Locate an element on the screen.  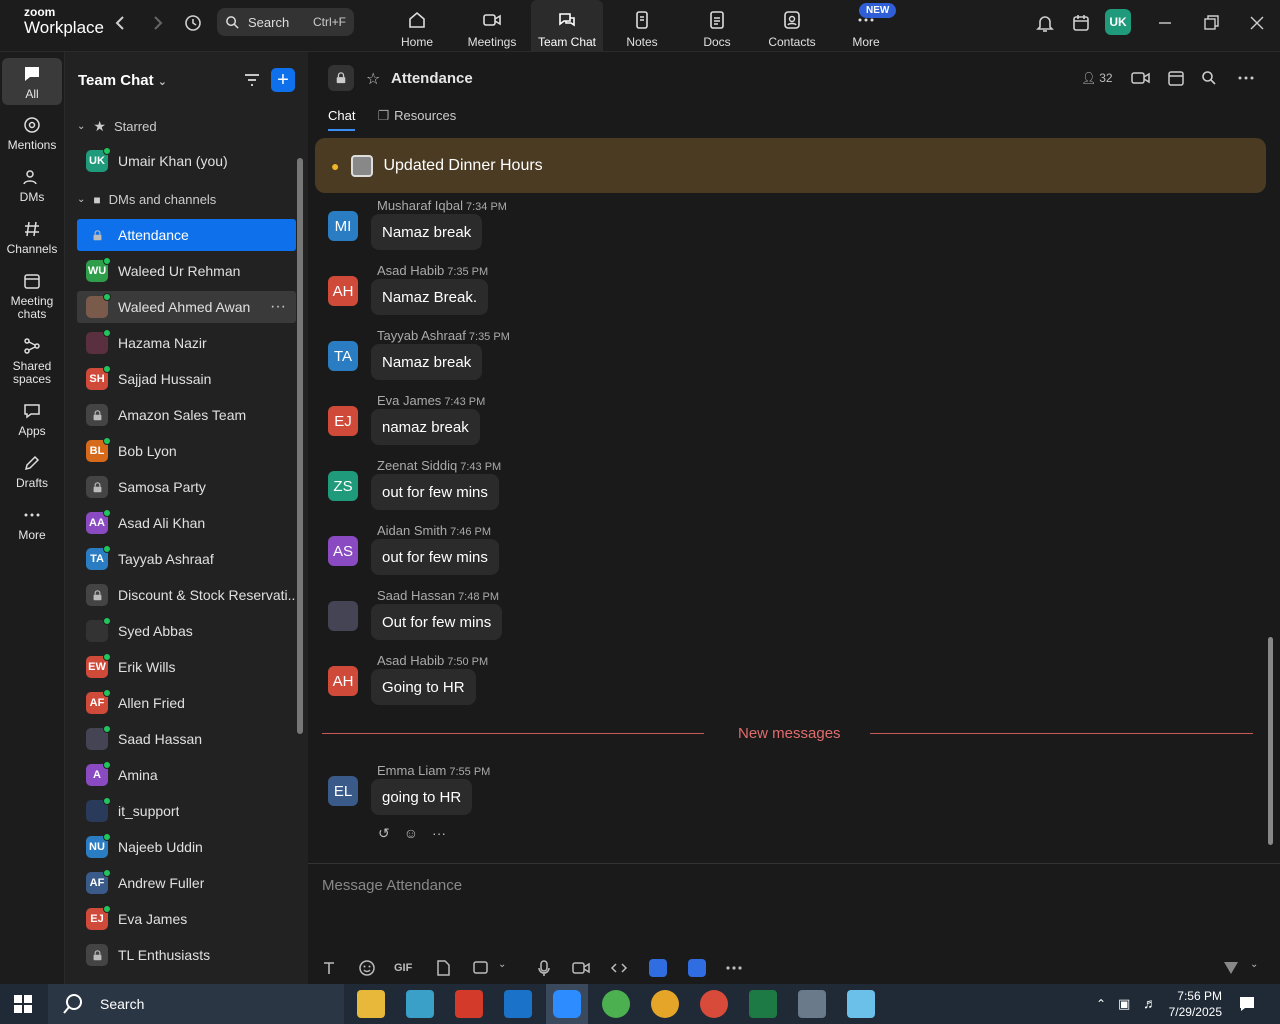
search-box: Search Ctrl+F is located at coordinates (285, 22).